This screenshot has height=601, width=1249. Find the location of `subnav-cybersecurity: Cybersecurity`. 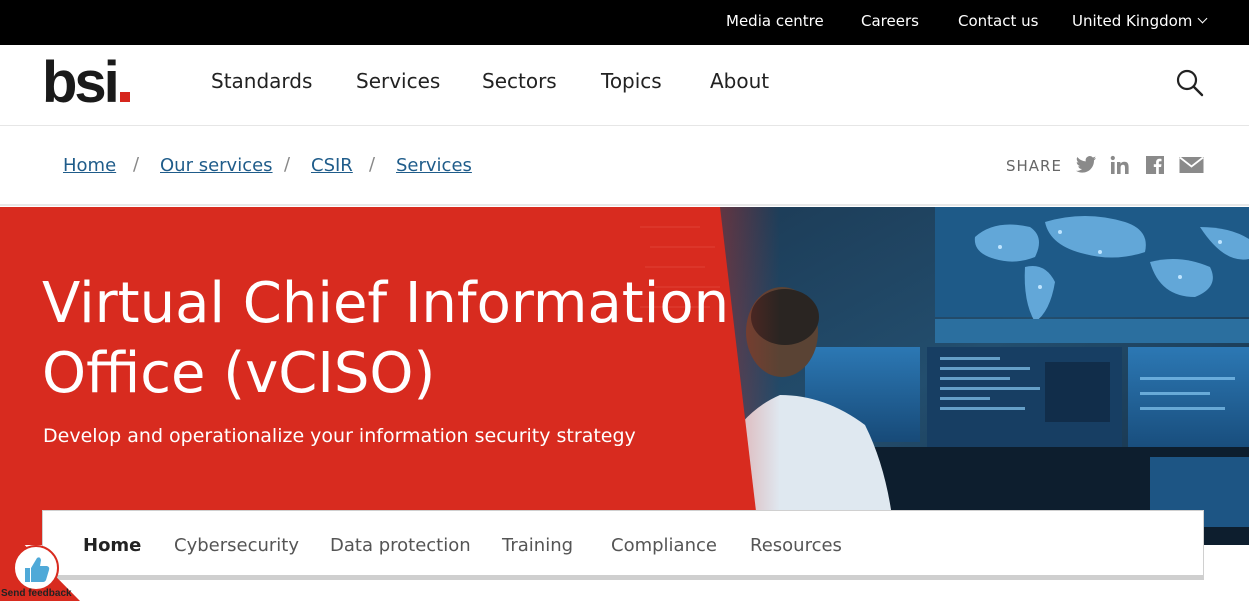

subnav-cybersecurity: Cybersecurity is located at coordinates (236, 545).